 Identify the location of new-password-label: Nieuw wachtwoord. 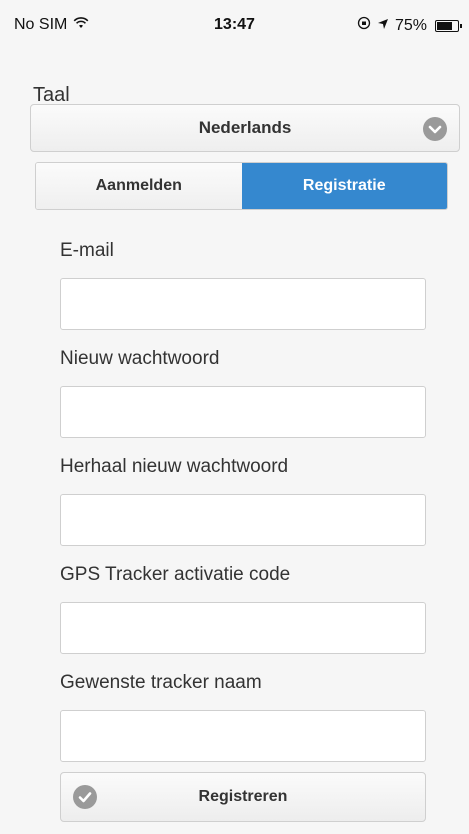
(140, 358).